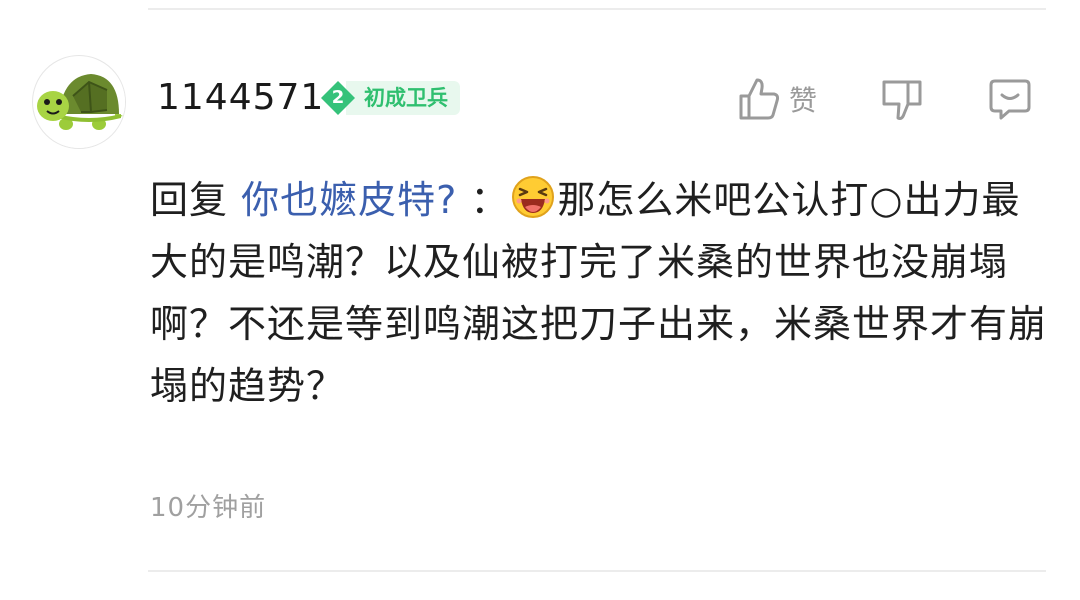 This screenshot has height=600, width=1080. What do you see at coordinates (803, 100) in the screenshot?
I see `like-label: 赞` at bounding box center [803, 100].